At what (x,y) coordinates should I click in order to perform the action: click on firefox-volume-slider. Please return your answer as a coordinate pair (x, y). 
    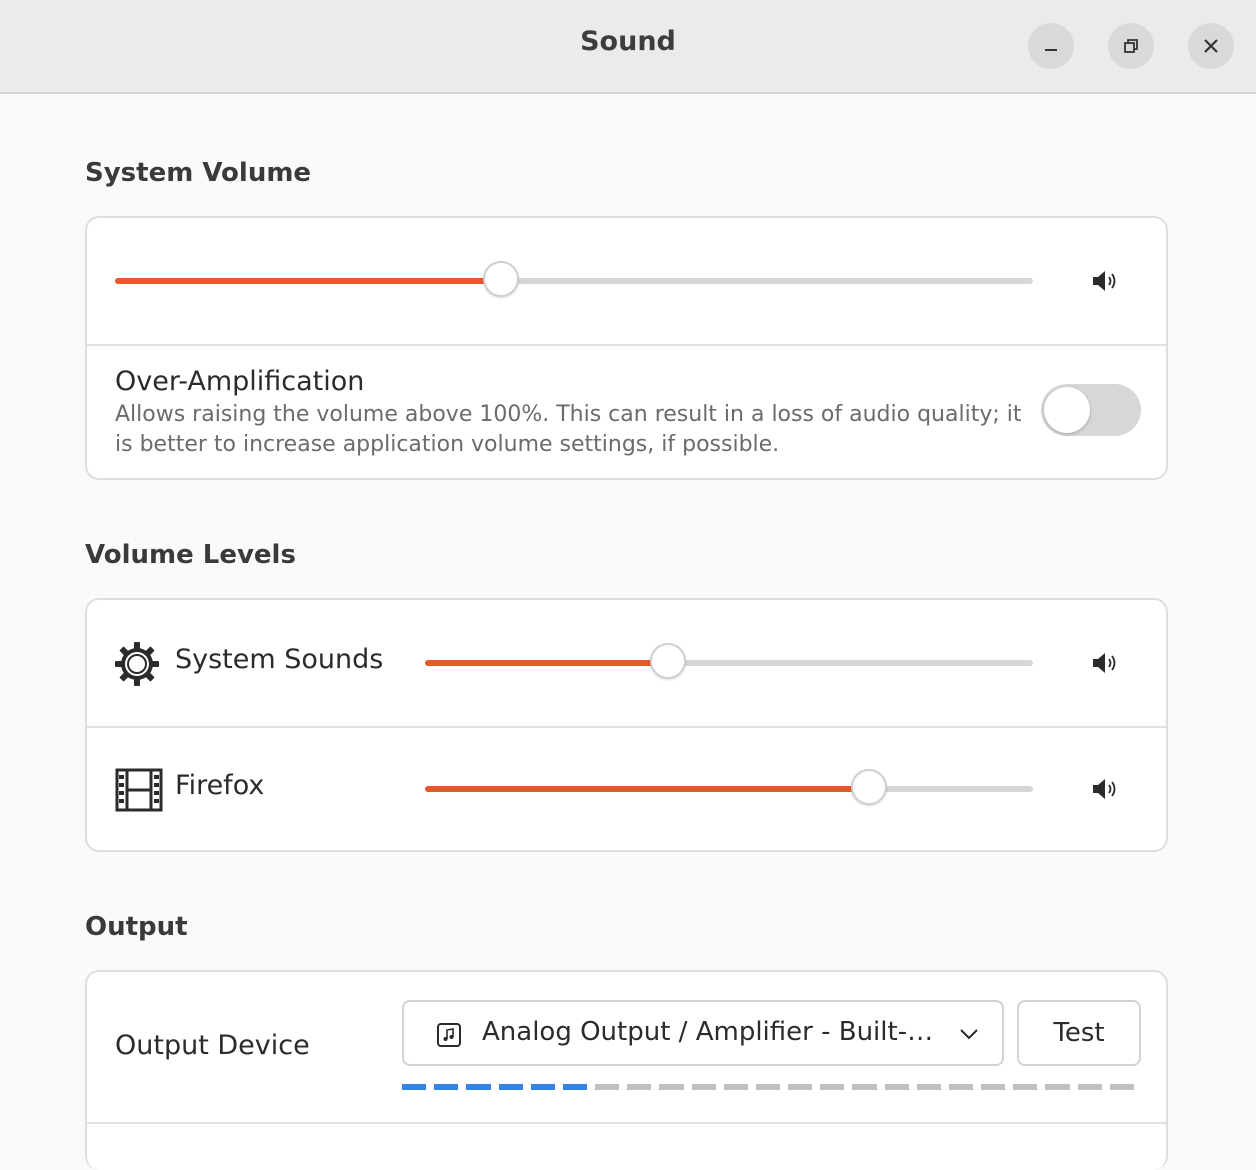
    Looking at the image, I should click on (729, 787).